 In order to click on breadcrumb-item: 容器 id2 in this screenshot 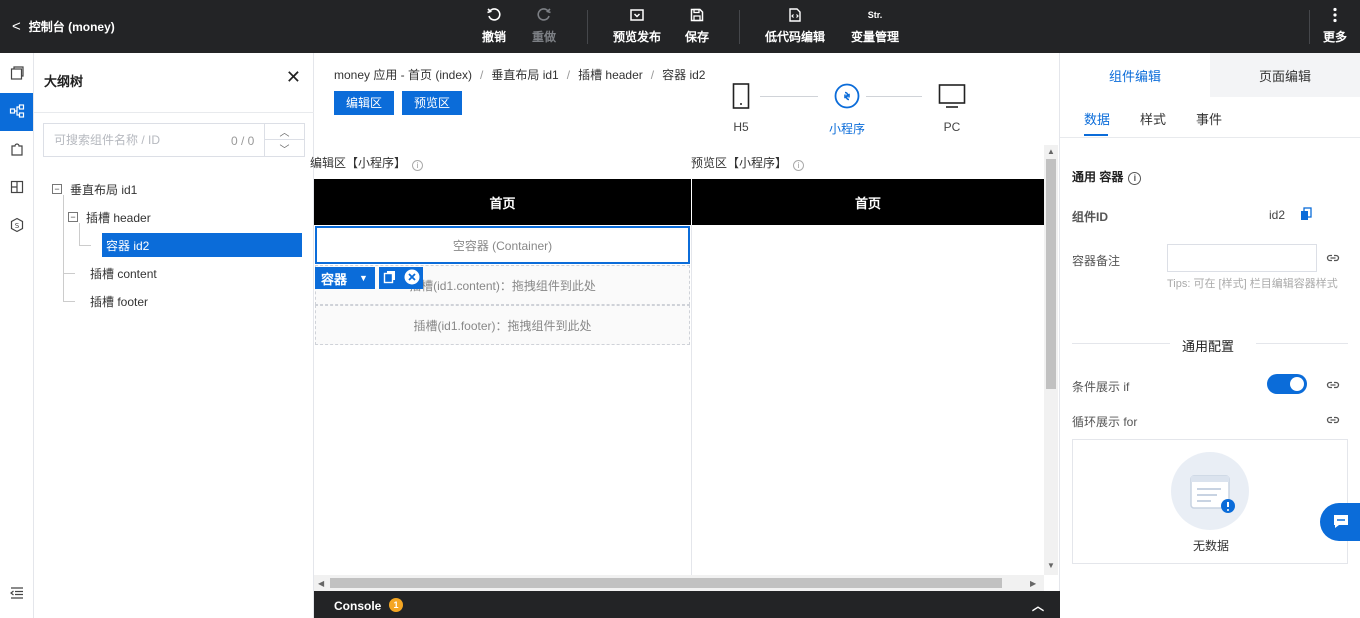, I will do `click(683, 75)`.